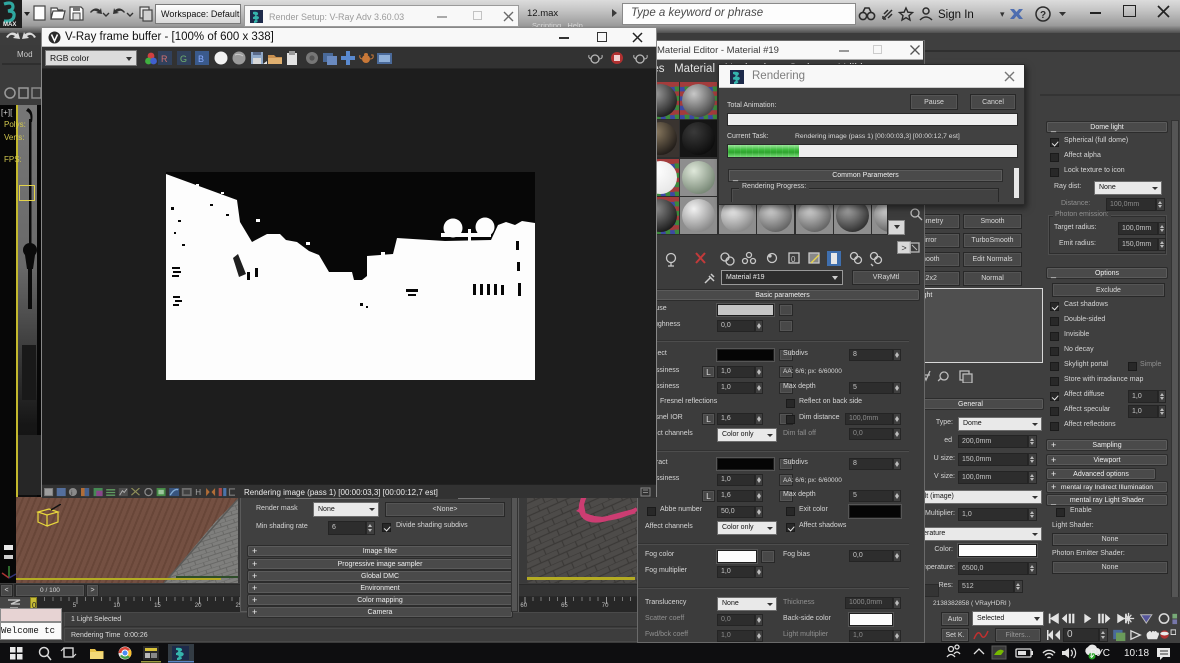 The image size is (1180, 663). Describe the element at coordinates (9, 25) in the screenshot. I see `svg-text: MAX` at that location.